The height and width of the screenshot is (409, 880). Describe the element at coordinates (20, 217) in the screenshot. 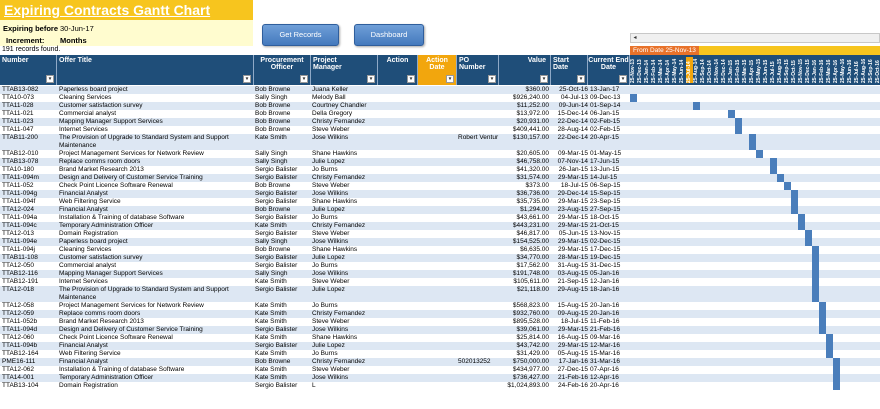

I see `cell-num: TTA11-094a` at that location.